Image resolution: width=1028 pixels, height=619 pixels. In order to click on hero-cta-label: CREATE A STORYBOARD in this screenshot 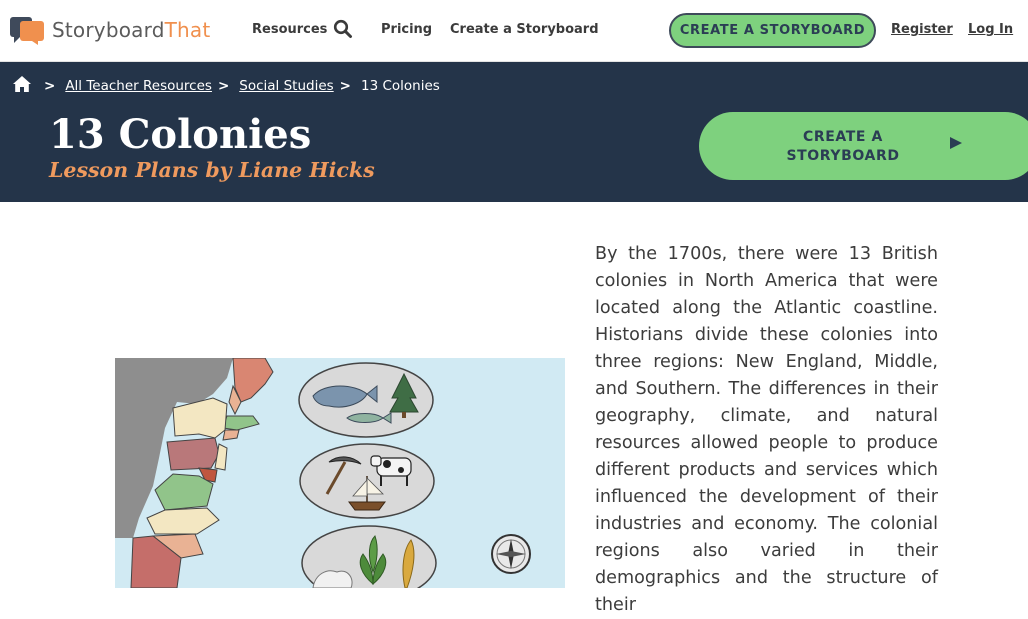, I will do `click(843, 147)`.